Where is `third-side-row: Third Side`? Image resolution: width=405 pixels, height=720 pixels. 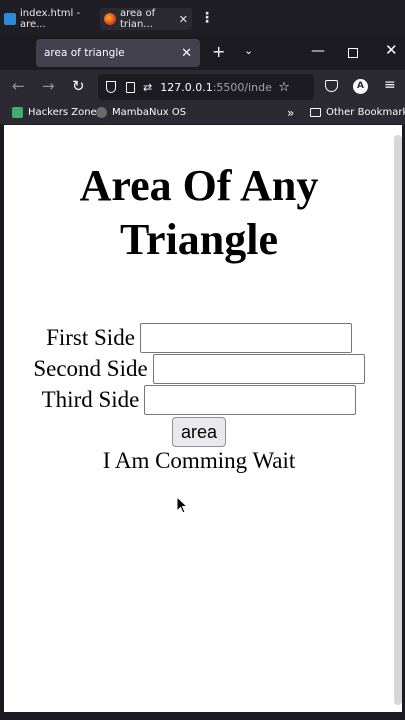
third-side-row: Third Side is located at coordinates (199, 400).